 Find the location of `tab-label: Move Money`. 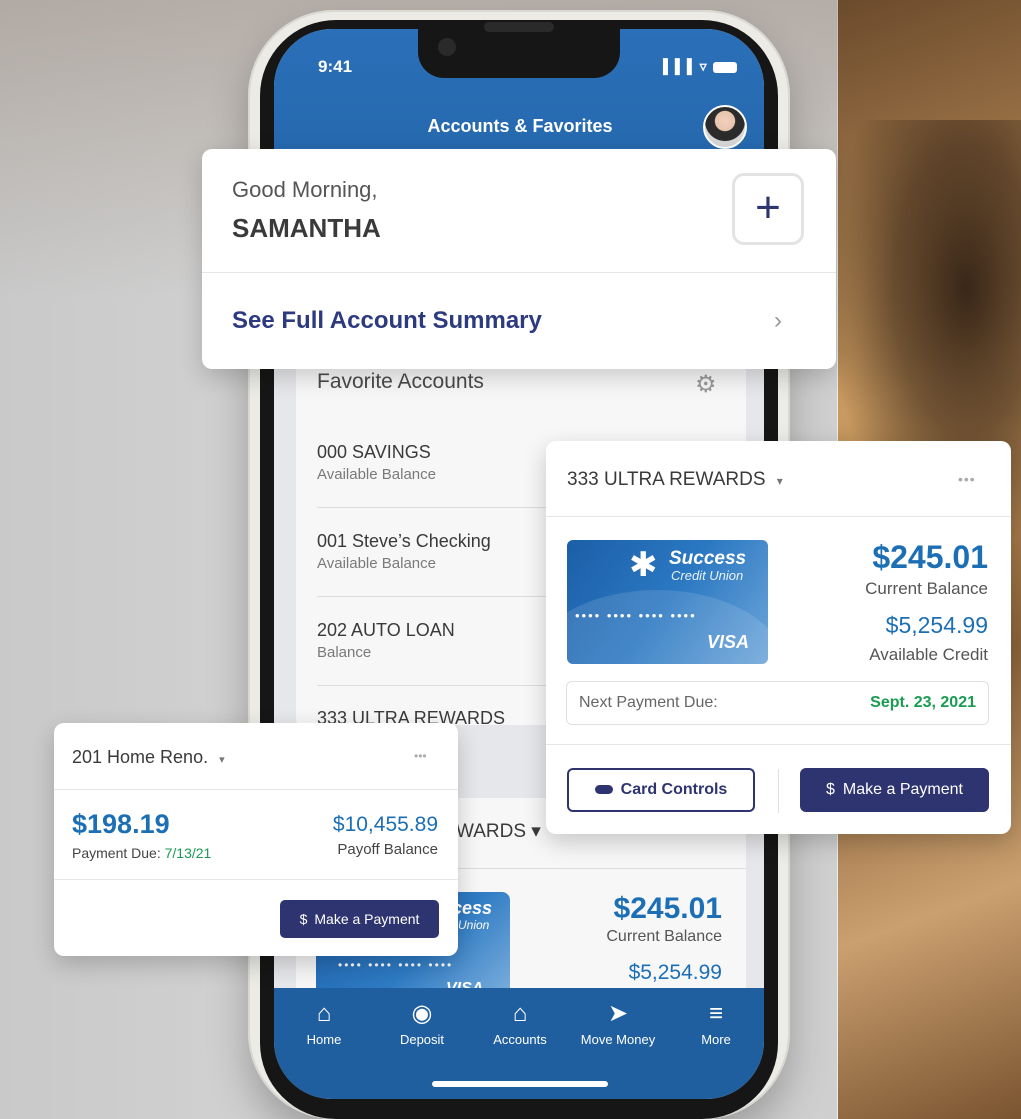

tab-label: Move Money is located at coordinates (618, 1039).